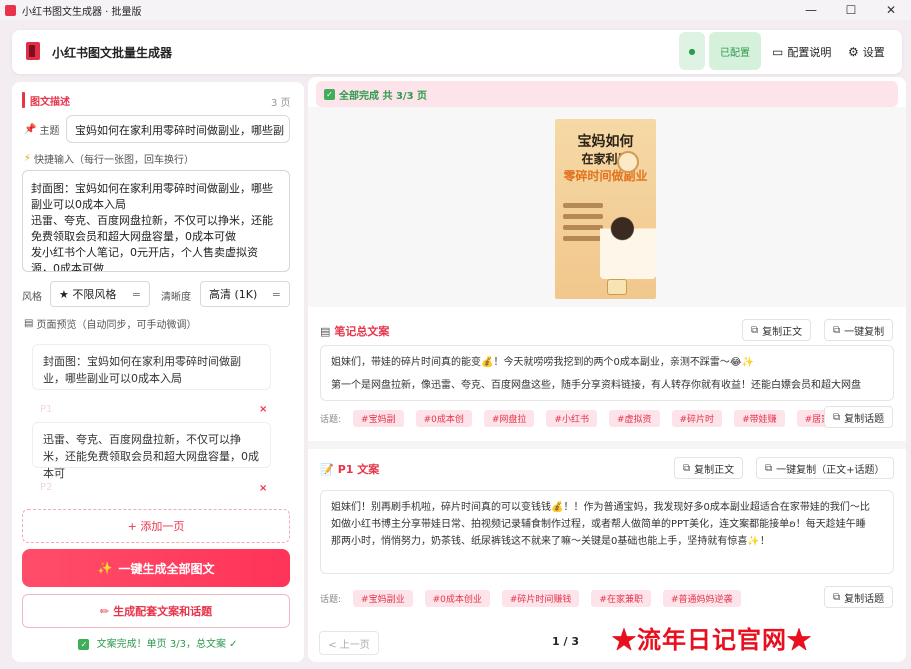 The width and height of the screenshot is (911, 669). Describe the element at coordinates (455, 10) in the screenshot. I see `title-bar: 小红书图文生成器 · 批量版 — ☐ ✕` at that location.